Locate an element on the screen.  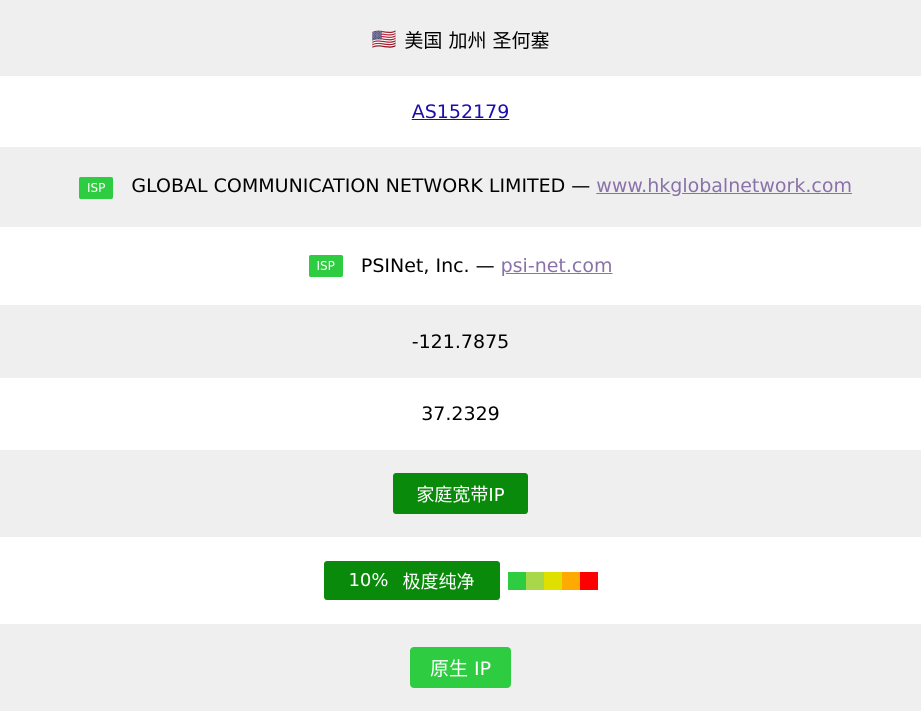
ip-type-badge: 家庭宽带IP is located at coordinates (460, 493).